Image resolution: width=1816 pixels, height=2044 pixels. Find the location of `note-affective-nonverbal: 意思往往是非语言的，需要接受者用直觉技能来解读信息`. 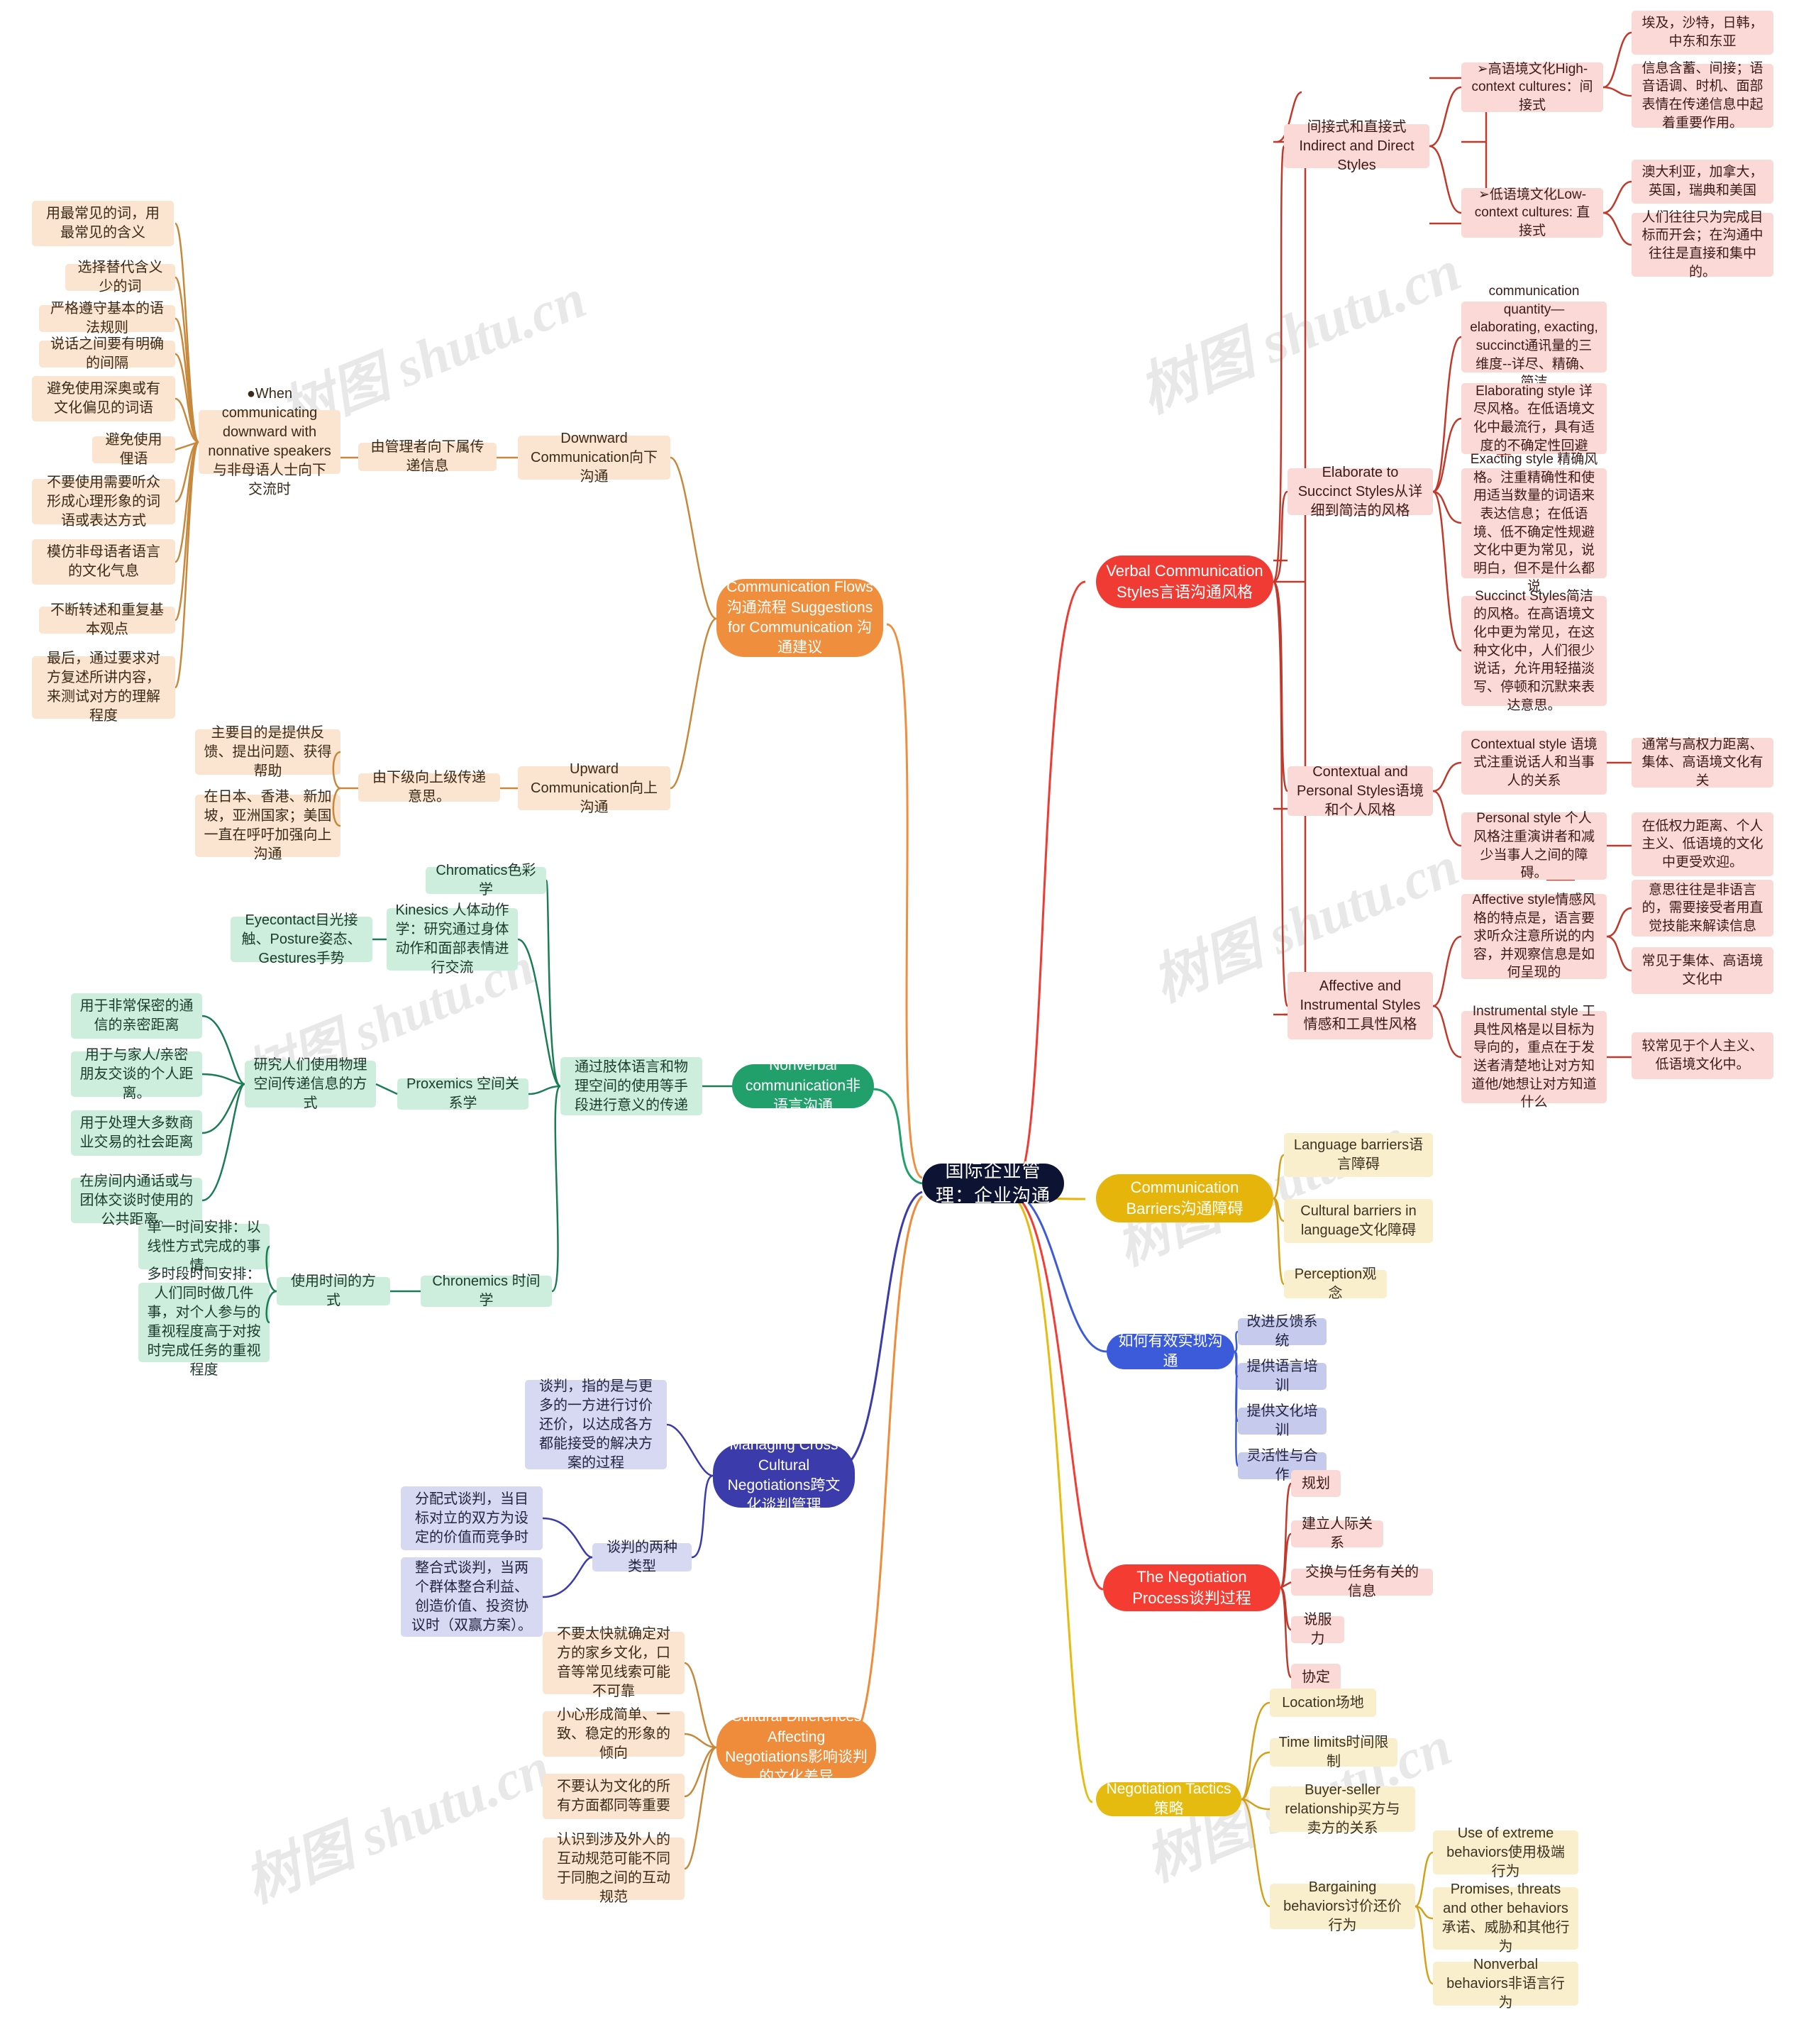

note-affective-nonverbal: 意思往往是非语言的，需要接受者用直觉技能来解读信息 is located at coordinates (1702, 908).